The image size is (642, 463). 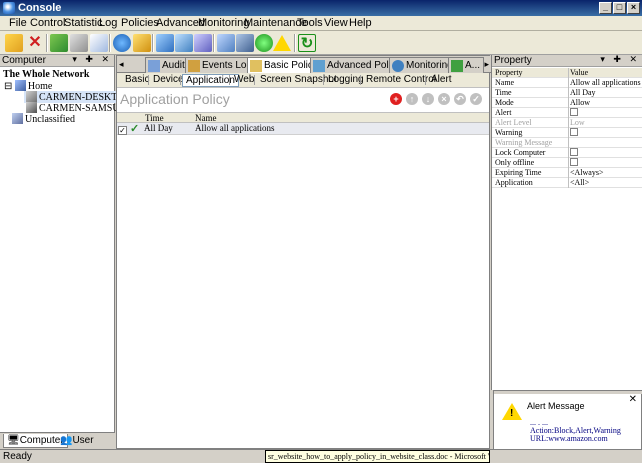 I want to click on alert-checkbox, so click(x=606, y=112).